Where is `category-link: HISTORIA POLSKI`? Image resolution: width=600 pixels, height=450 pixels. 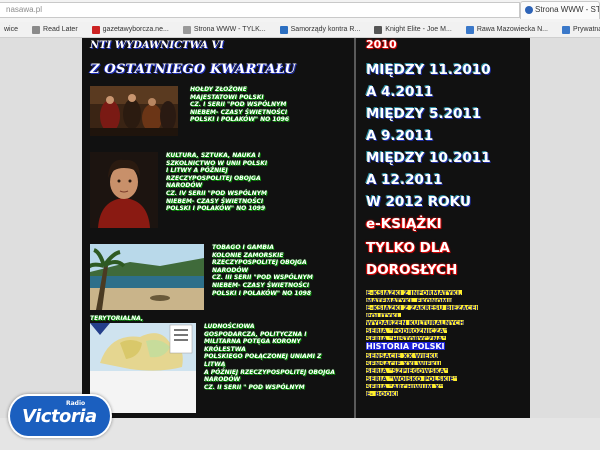 category-link: HISTORIA POLSKI is located at coordinates (426, 345).